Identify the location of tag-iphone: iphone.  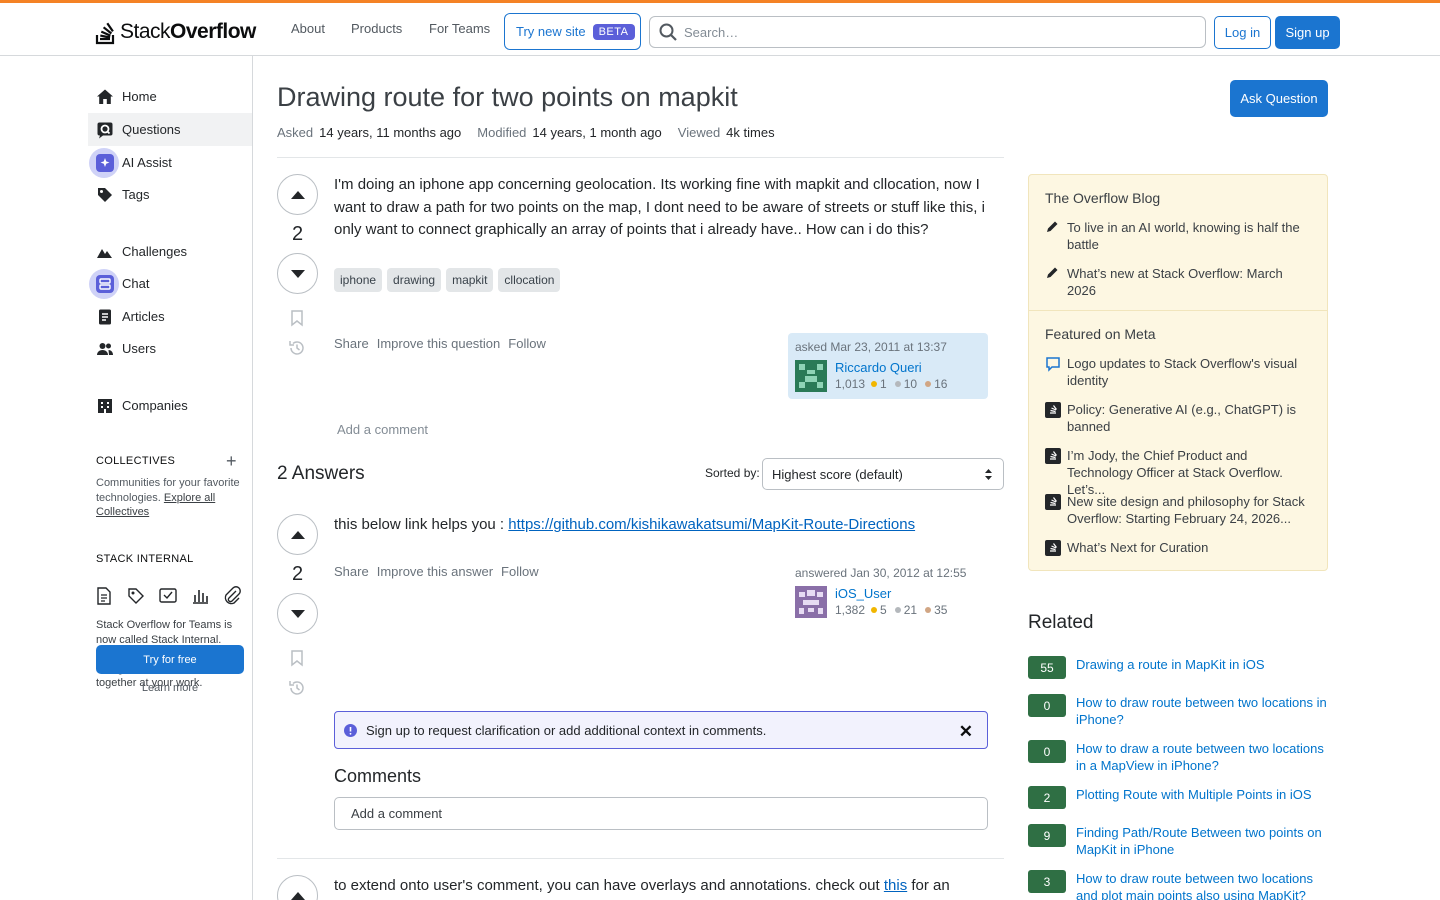
(358, 280).